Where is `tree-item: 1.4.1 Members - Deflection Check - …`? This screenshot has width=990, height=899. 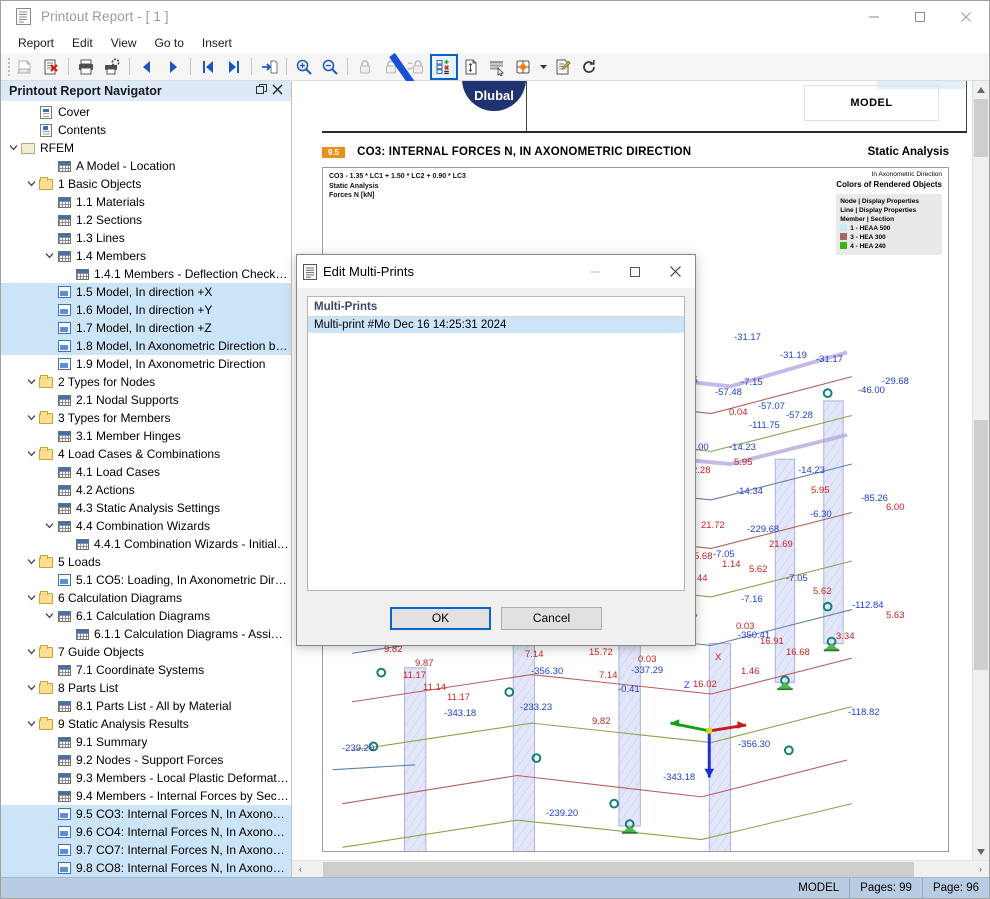
tree-item: 1.4.1 Members - Deflection Check - … is located at coordinates (146, 274).